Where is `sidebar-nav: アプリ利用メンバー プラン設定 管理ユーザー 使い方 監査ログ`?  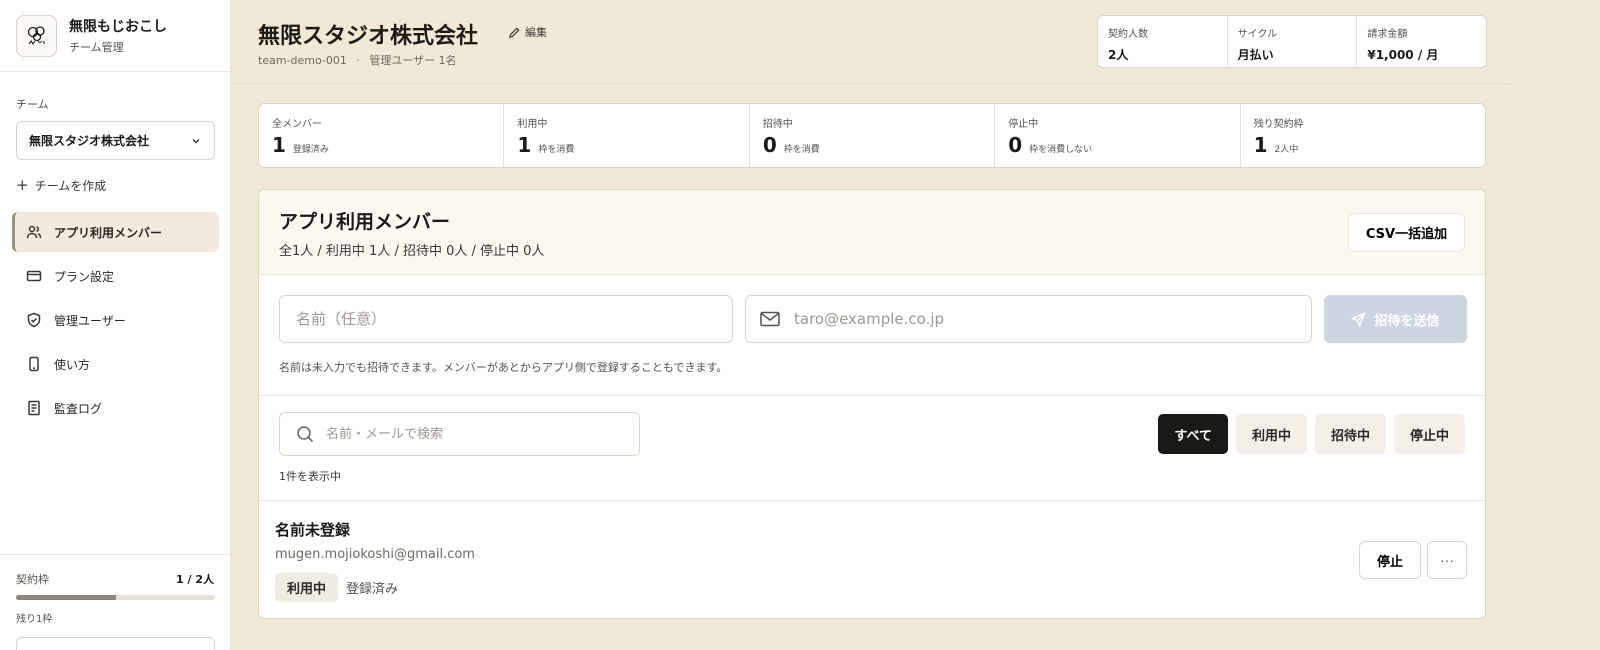
sidebar-nav: アプリ利用メンバー プラン設定 管理ユーザー 使い方 監査ログ is located at coordinates (115, 322).